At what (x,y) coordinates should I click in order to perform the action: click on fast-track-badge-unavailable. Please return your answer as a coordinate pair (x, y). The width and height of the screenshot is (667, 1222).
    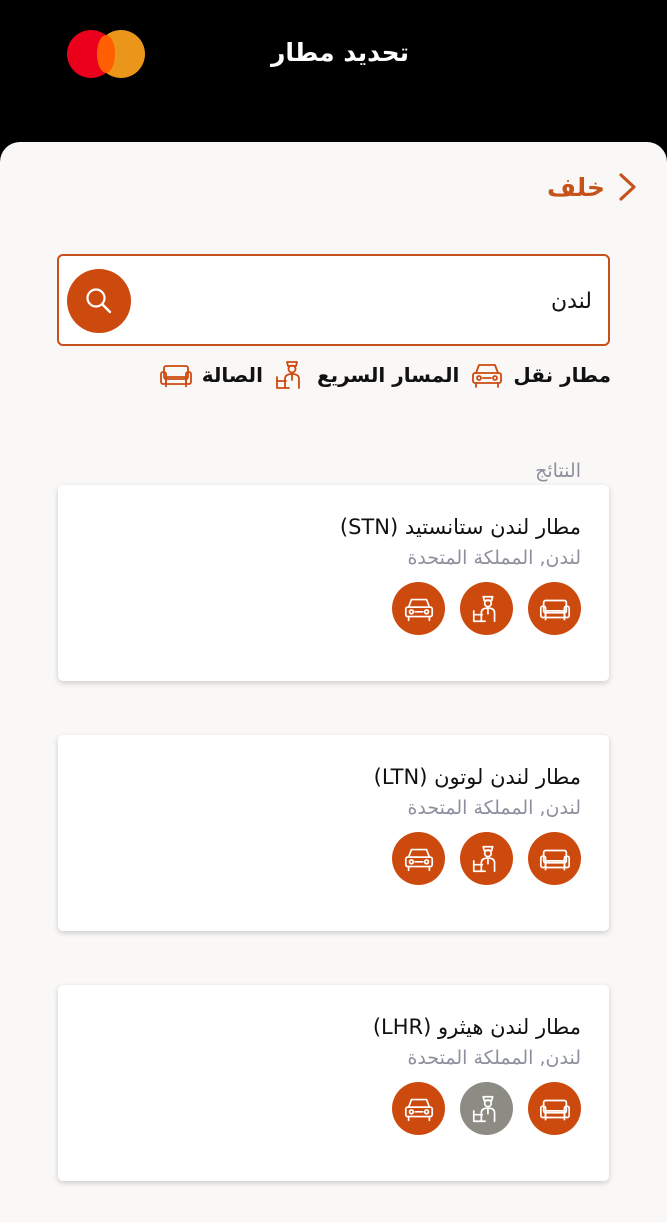
    Looking at the image, I should click on (486, 1108).